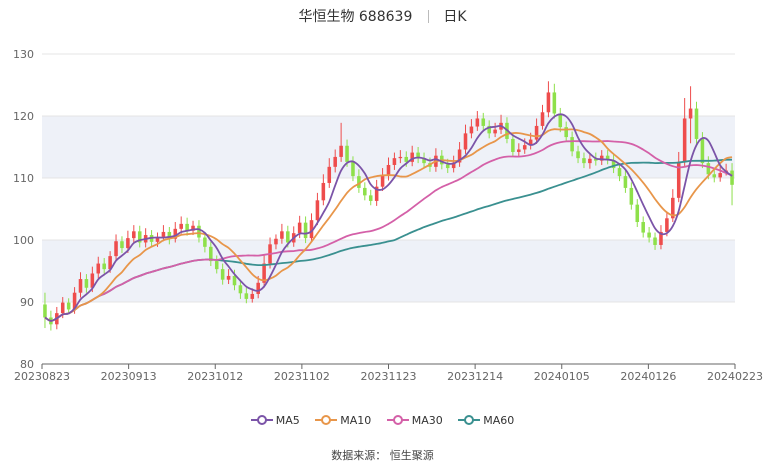 This screenshot has width=765, height=465. Describe the element at coordinates (382, 420) in the screenshot. I see `legend: MA5 MA10 MA30 MA60` at that location.